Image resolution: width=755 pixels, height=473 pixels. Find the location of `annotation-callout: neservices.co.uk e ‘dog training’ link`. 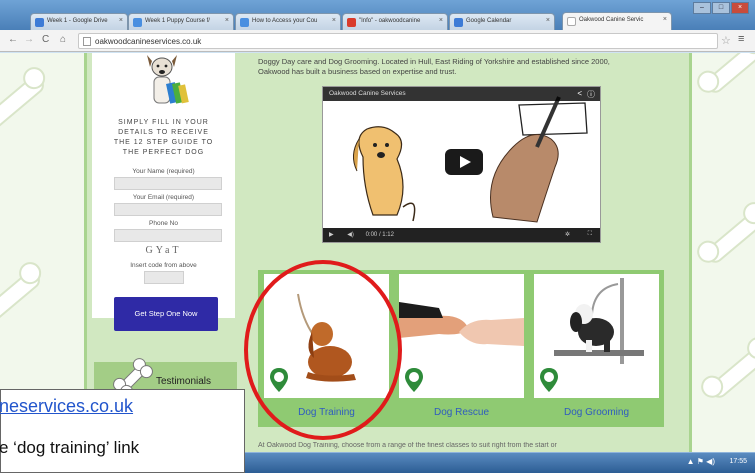

annotation-callout: neservices.co.uk e ‘dog training’ link is located at coordinates (122, 431).